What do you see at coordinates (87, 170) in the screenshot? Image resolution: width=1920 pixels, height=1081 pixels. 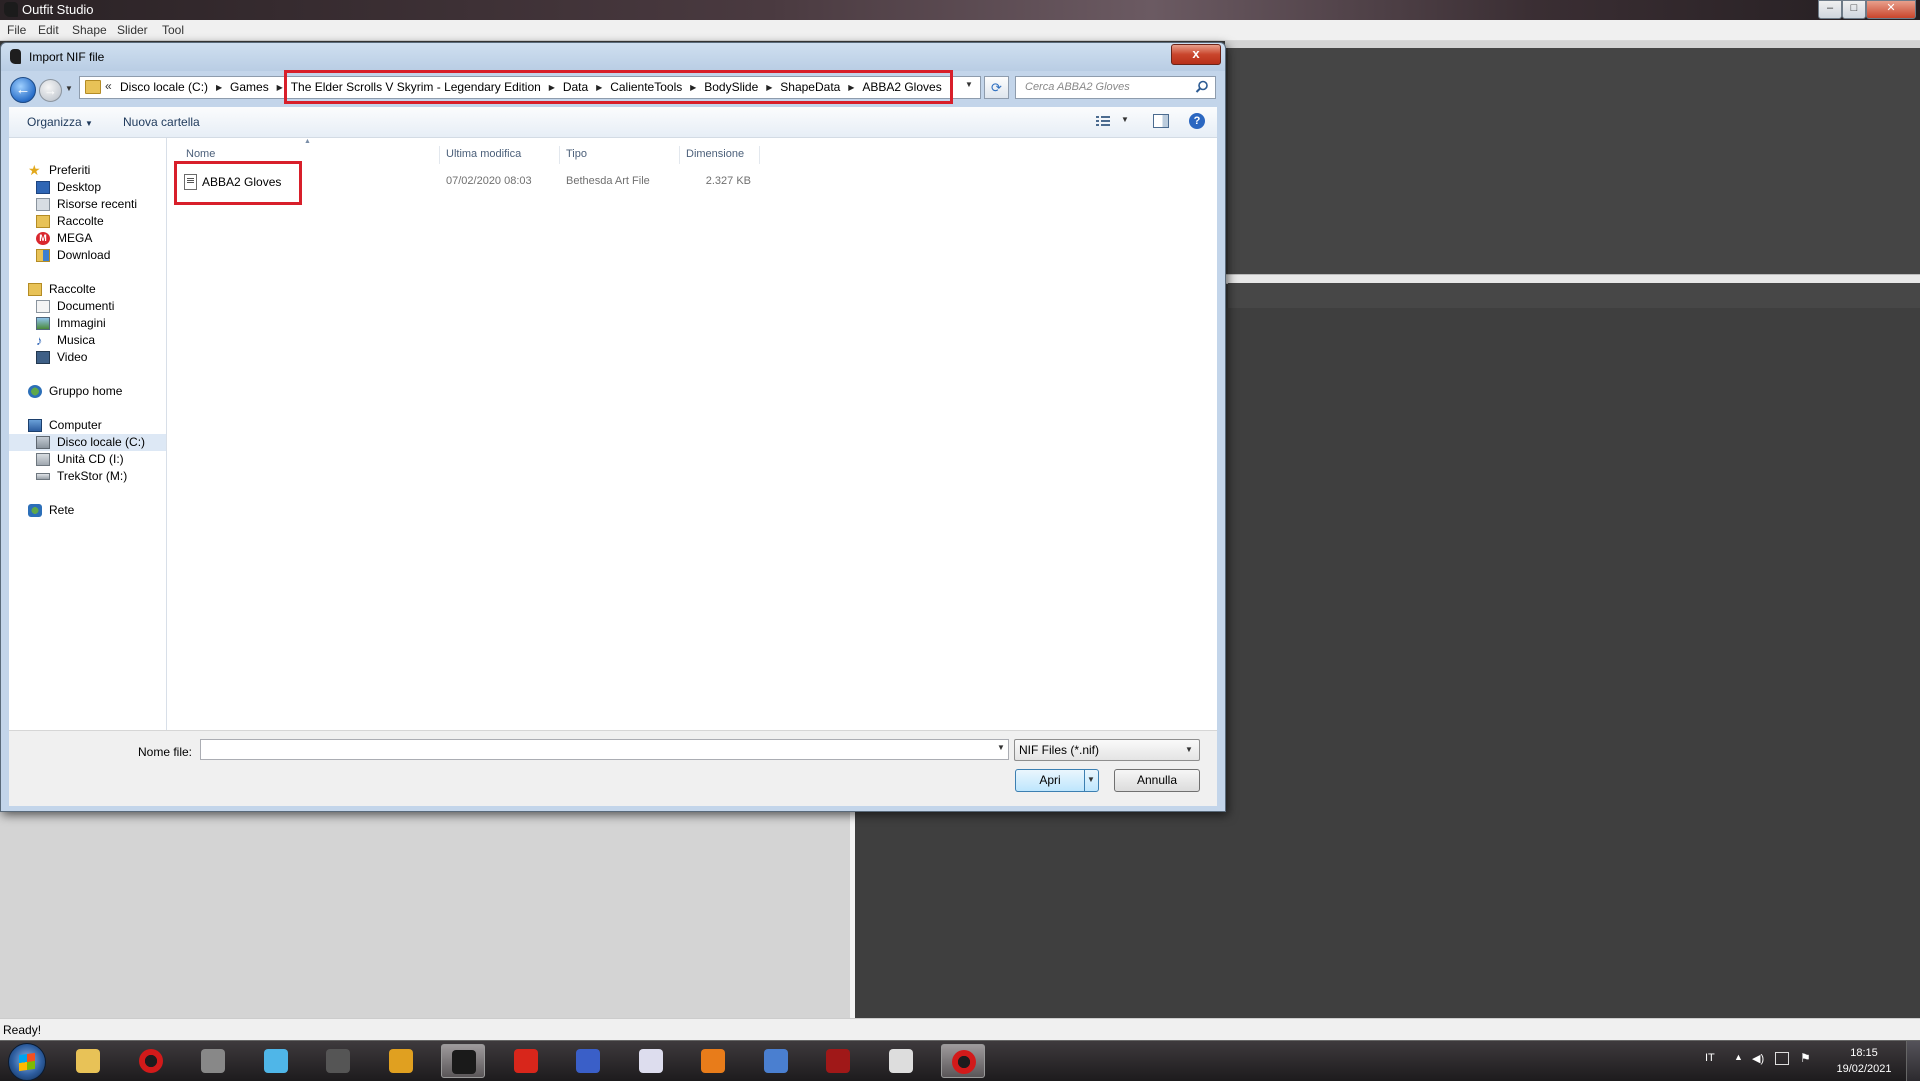 I see `nav-favorites: ★ Preferiti` at bounding box center [87, 170].